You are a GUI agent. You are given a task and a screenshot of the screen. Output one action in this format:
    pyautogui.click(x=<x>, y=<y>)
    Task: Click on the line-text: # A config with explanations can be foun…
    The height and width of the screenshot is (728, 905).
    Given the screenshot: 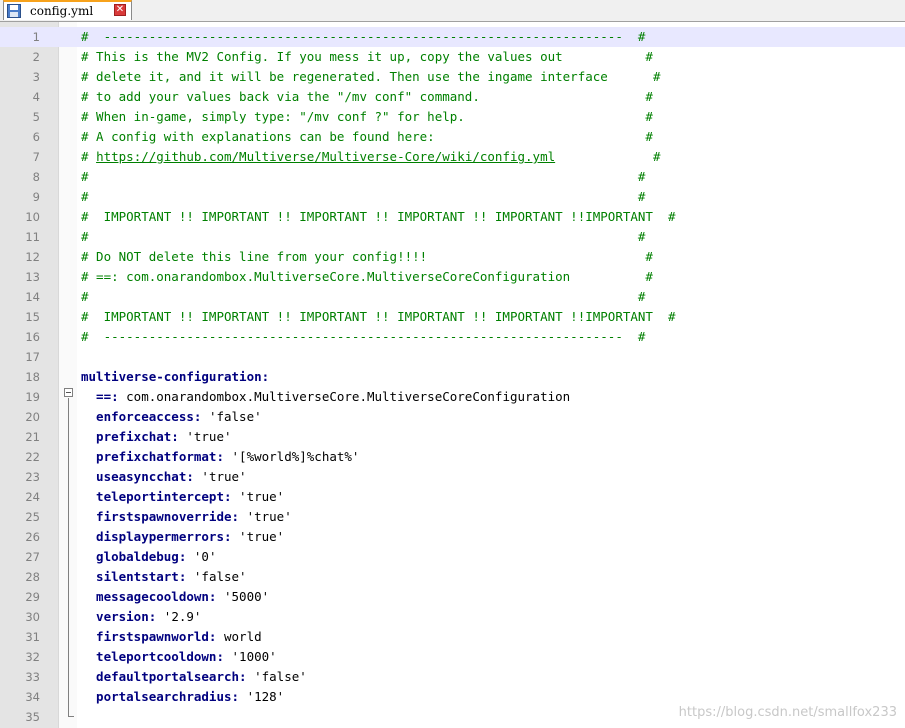 What is the action you would take?
    pyautogui.click(x=367, y=137)
    